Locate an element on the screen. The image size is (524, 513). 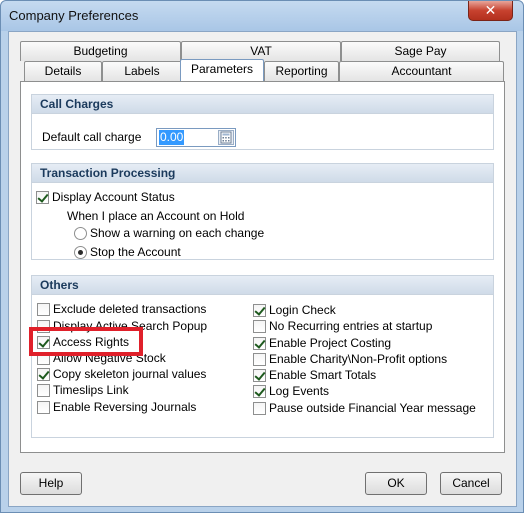
checkbox-label: Exclude deleted transactions is located at coordinates (130, 309).